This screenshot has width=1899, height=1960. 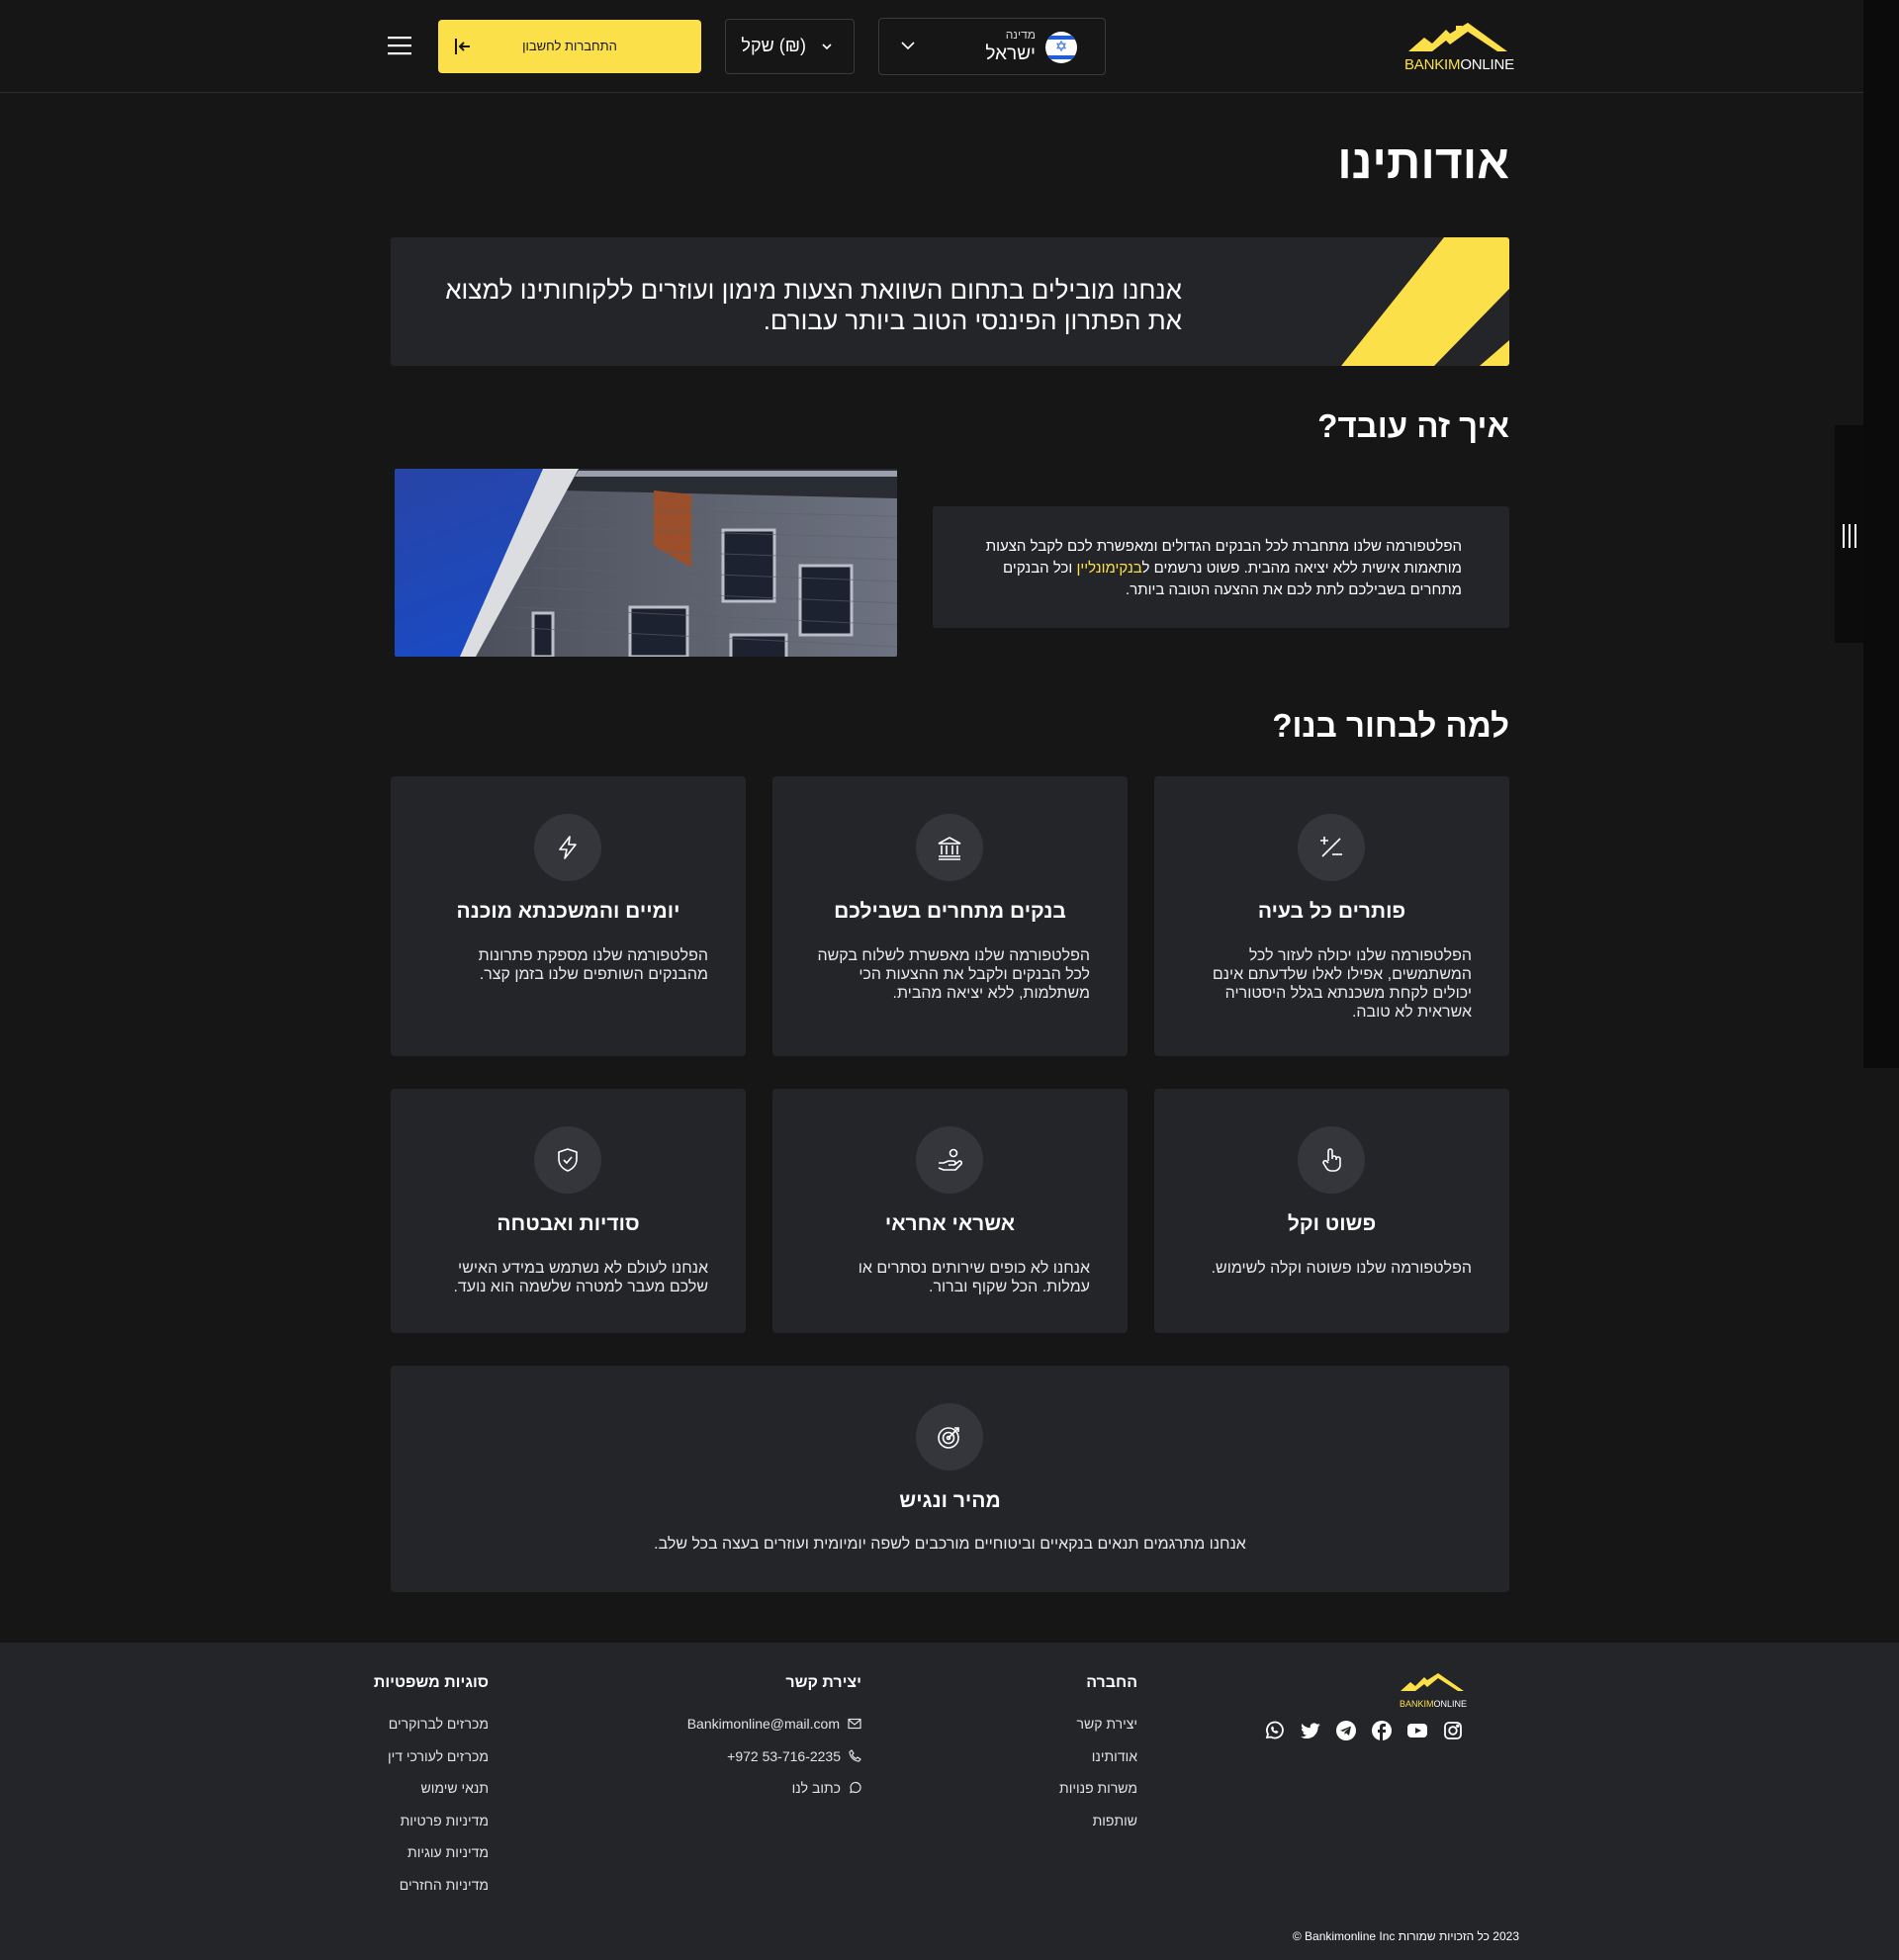 I want to click on brand-link: בנקימונליין, so click(x=1108, y=568).